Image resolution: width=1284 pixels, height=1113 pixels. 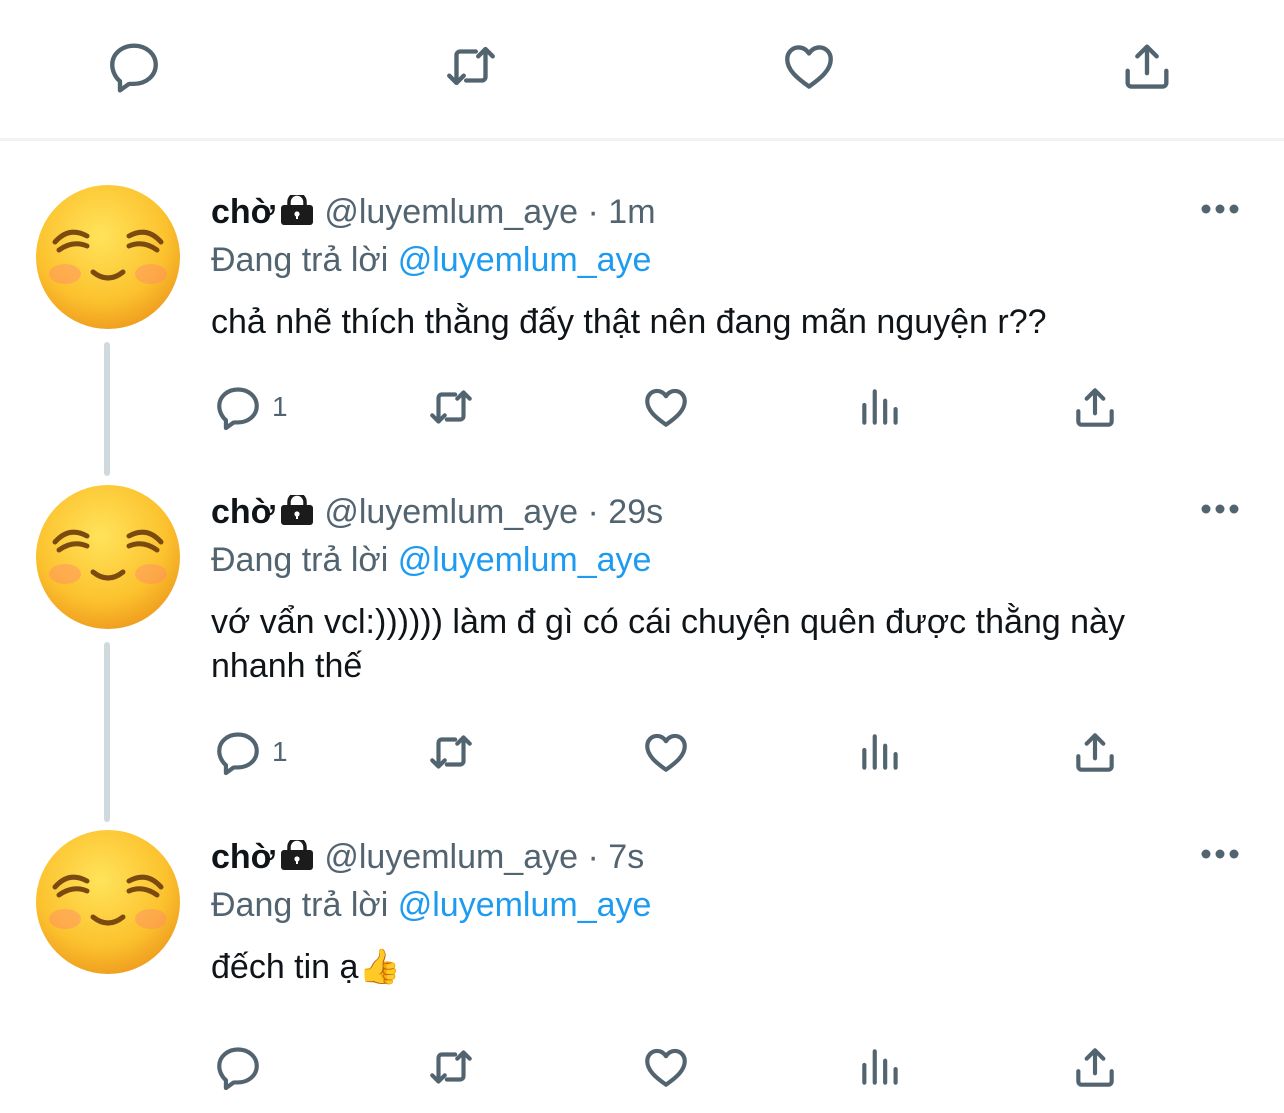 What do you see at coordinates (635, 512) in the screenshot?
I see `timestamp: 29s` at bounding box center [635, 512].